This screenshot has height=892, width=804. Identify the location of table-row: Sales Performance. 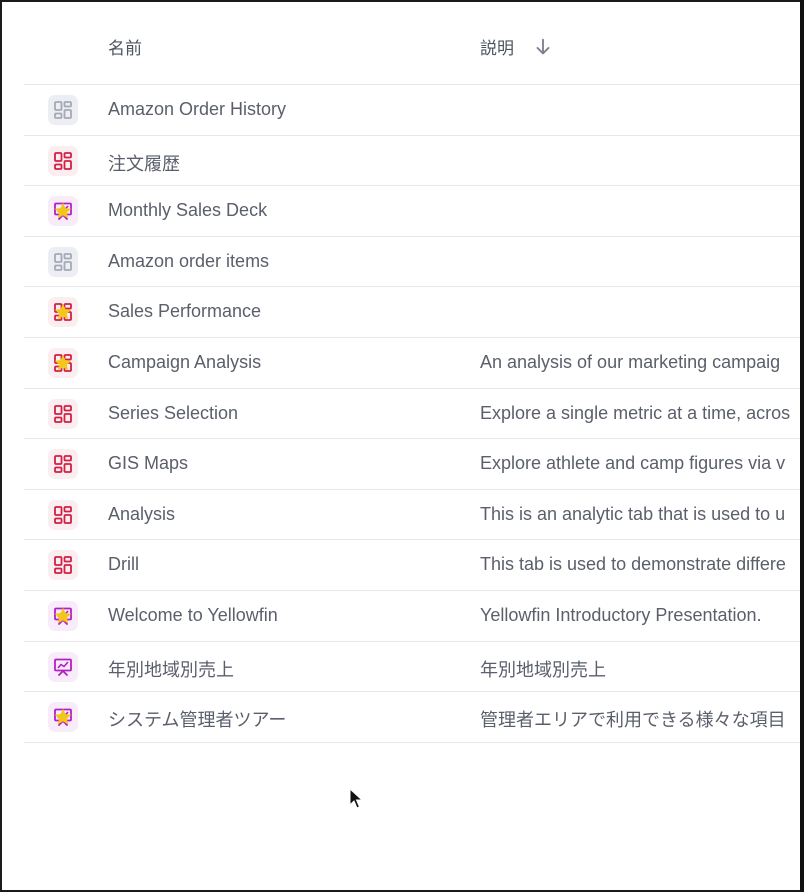
(414, 312).